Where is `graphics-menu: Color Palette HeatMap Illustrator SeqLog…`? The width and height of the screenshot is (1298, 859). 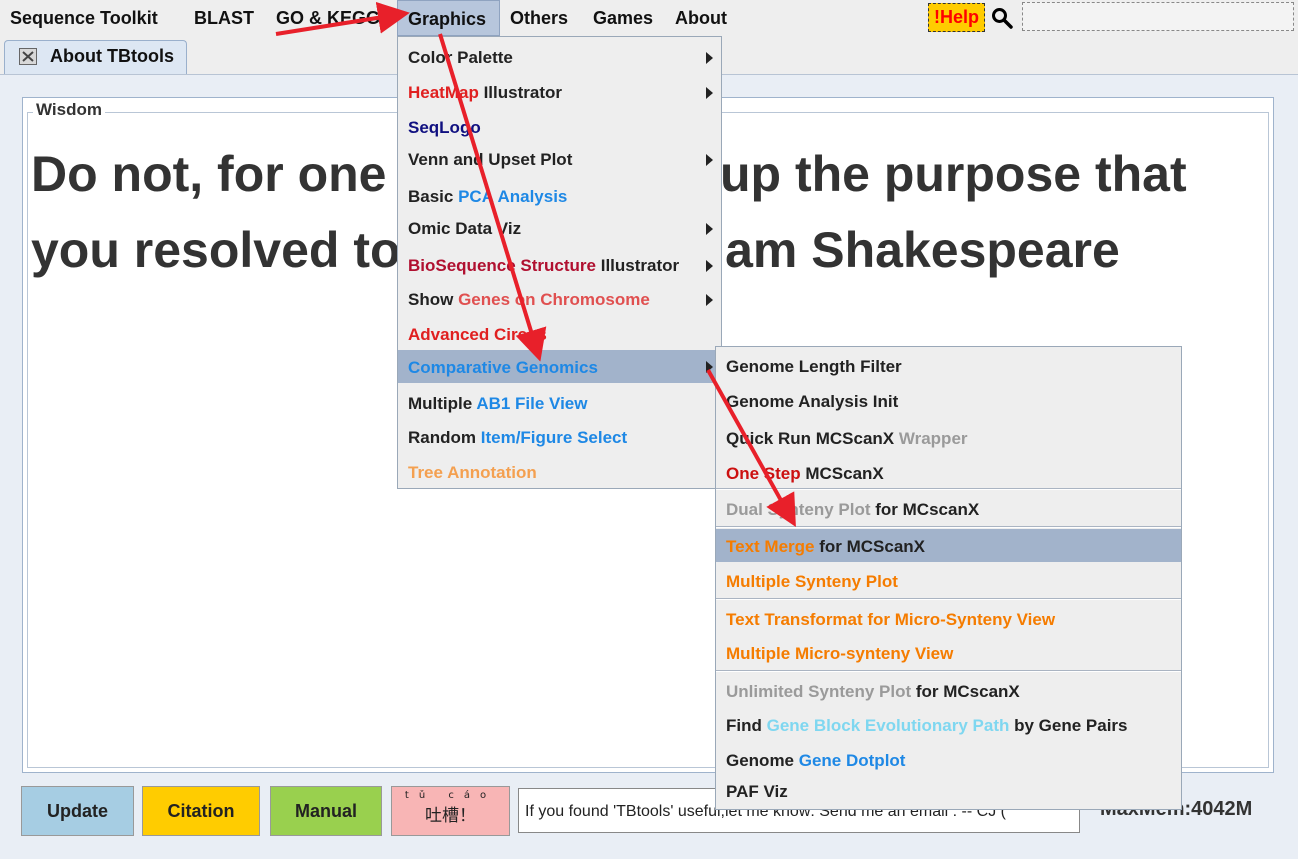
graphics-menu: Color Palette HeatMap Illustrator SeqLog… is located at coordinates (559, 262).